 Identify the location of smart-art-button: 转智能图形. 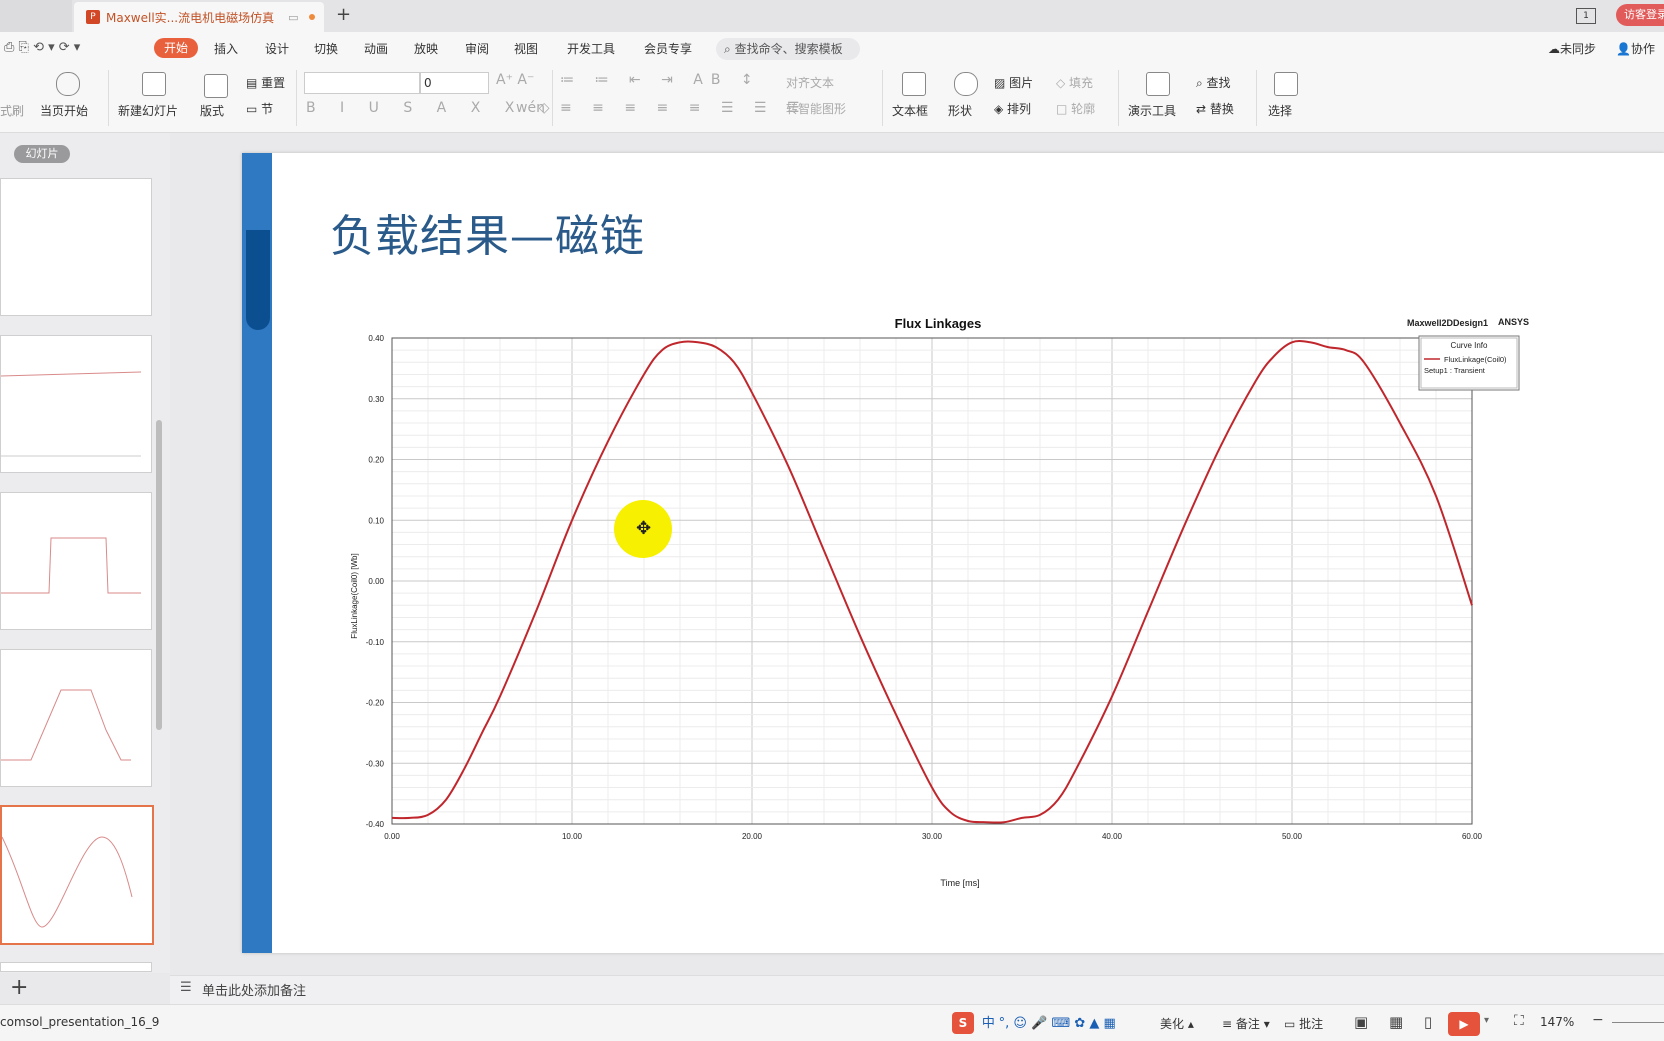
(816, 108).